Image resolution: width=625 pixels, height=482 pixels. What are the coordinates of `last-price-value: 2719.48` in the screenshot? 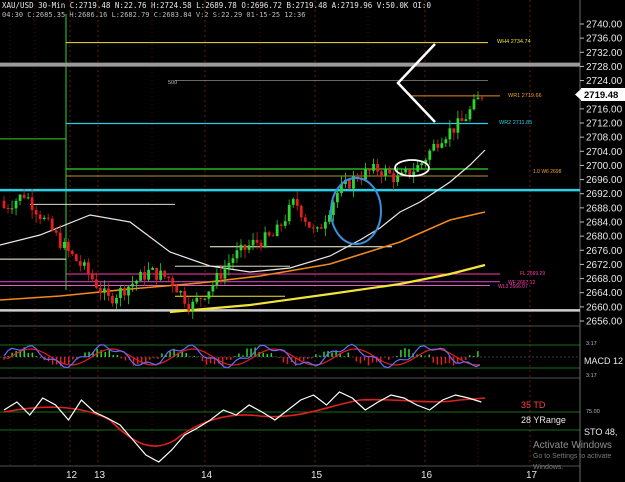 It's located at (601, 95).